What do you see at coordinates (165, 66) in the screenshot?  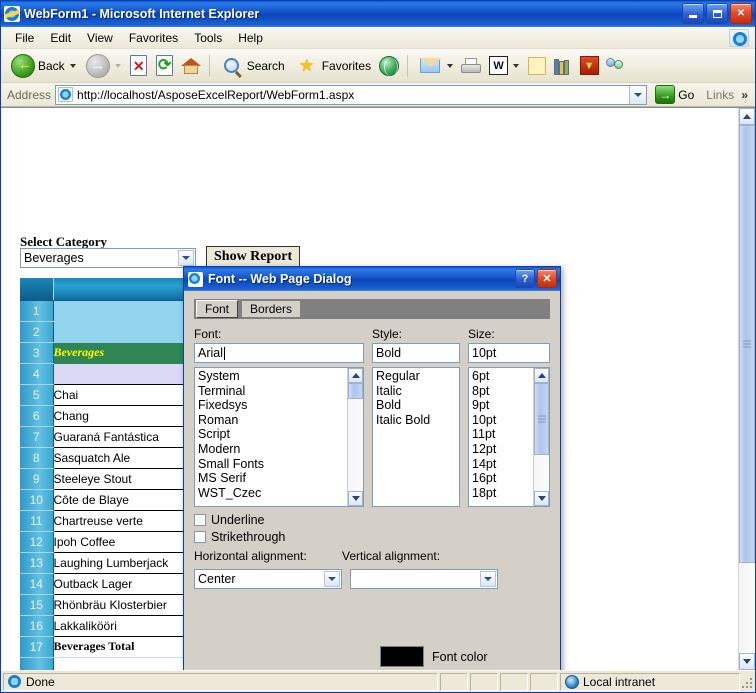 I see `refresh-button: ⟳` at bounding box center [165, 66].